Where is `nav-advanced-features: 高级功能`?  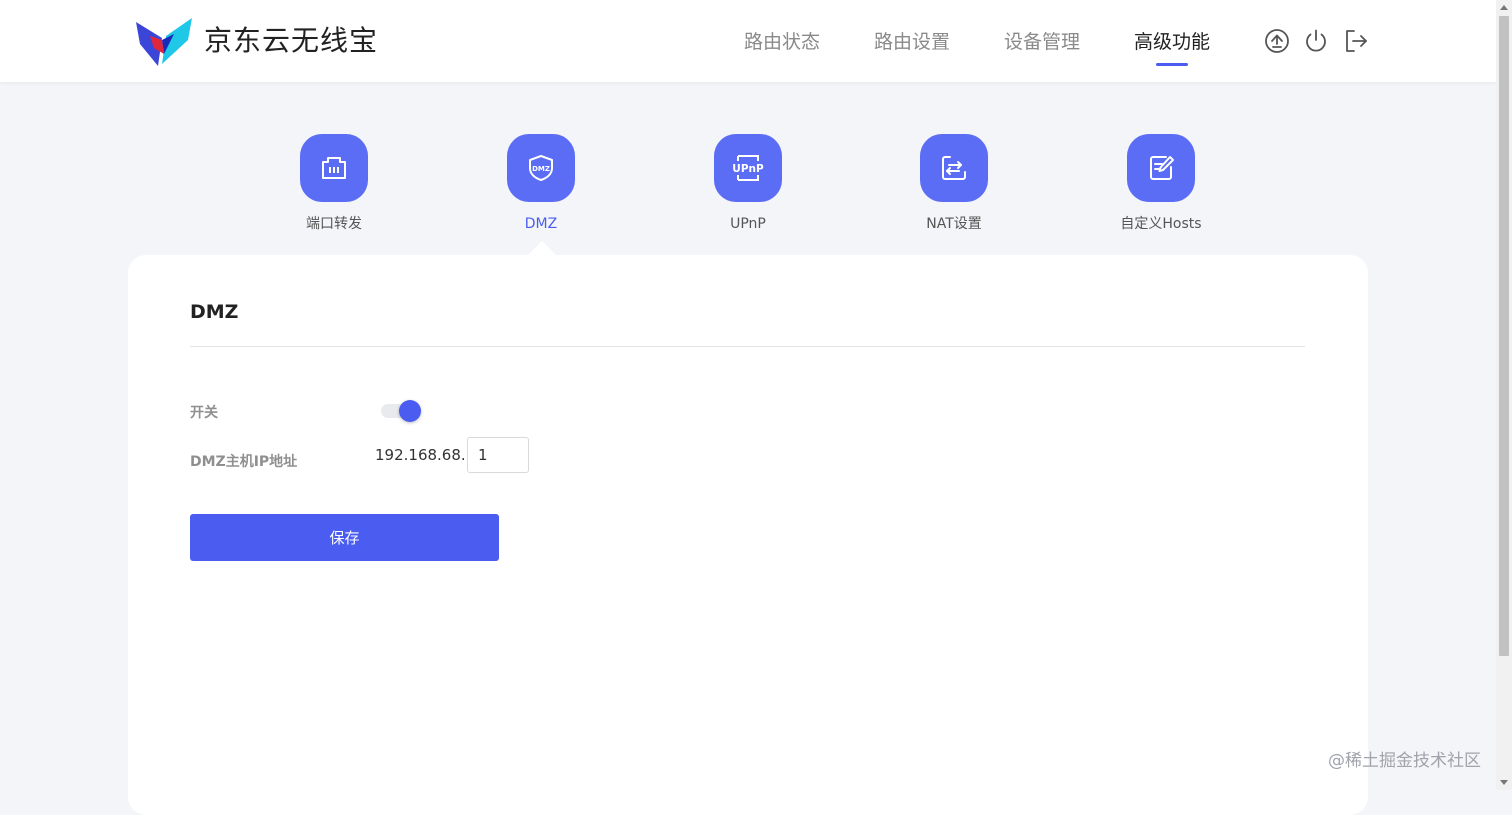
nav-advanced-features: 高级功能 is located at coordinates (1172, 42).